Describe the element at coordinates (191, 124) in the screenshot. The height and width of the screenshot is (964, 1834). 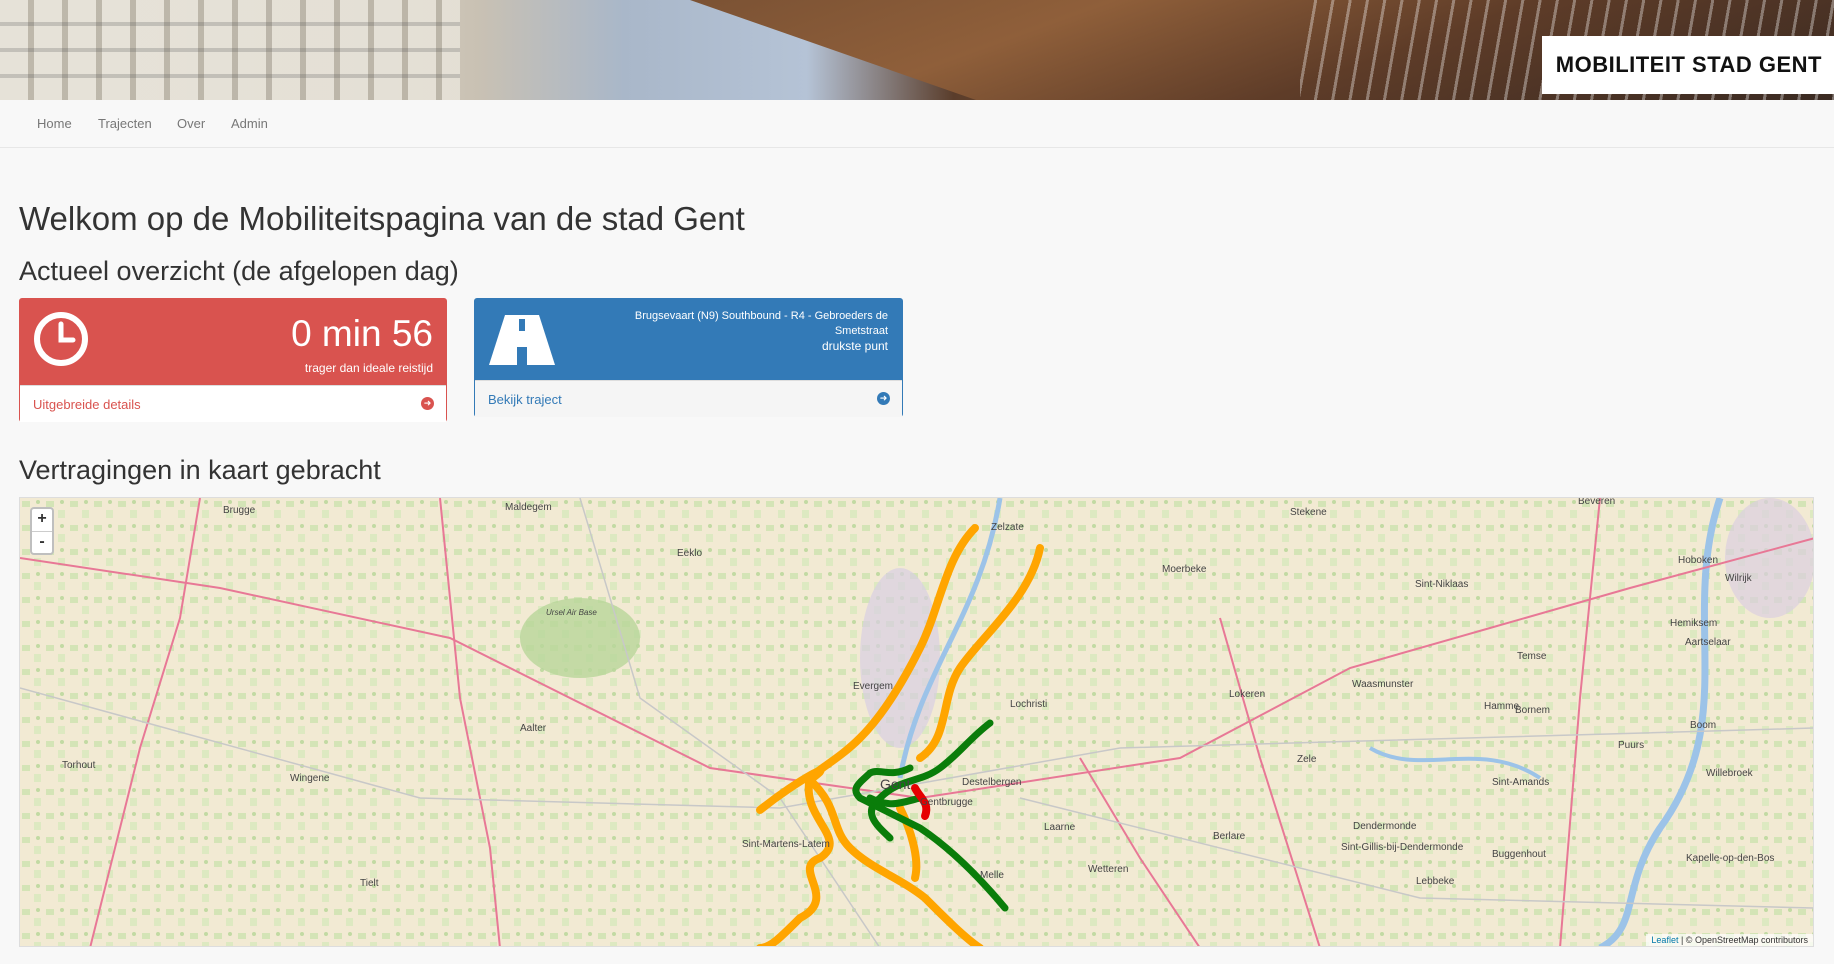
I see `nav-over: Over` at that location.